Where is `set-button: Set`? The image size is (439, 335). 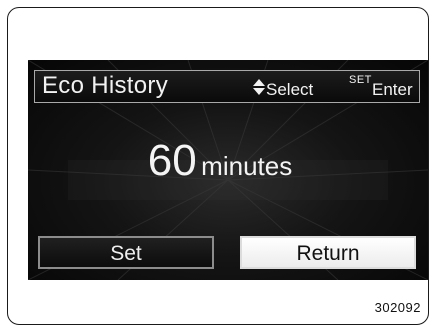
set-button: Set is located at coordinates (126, 252).